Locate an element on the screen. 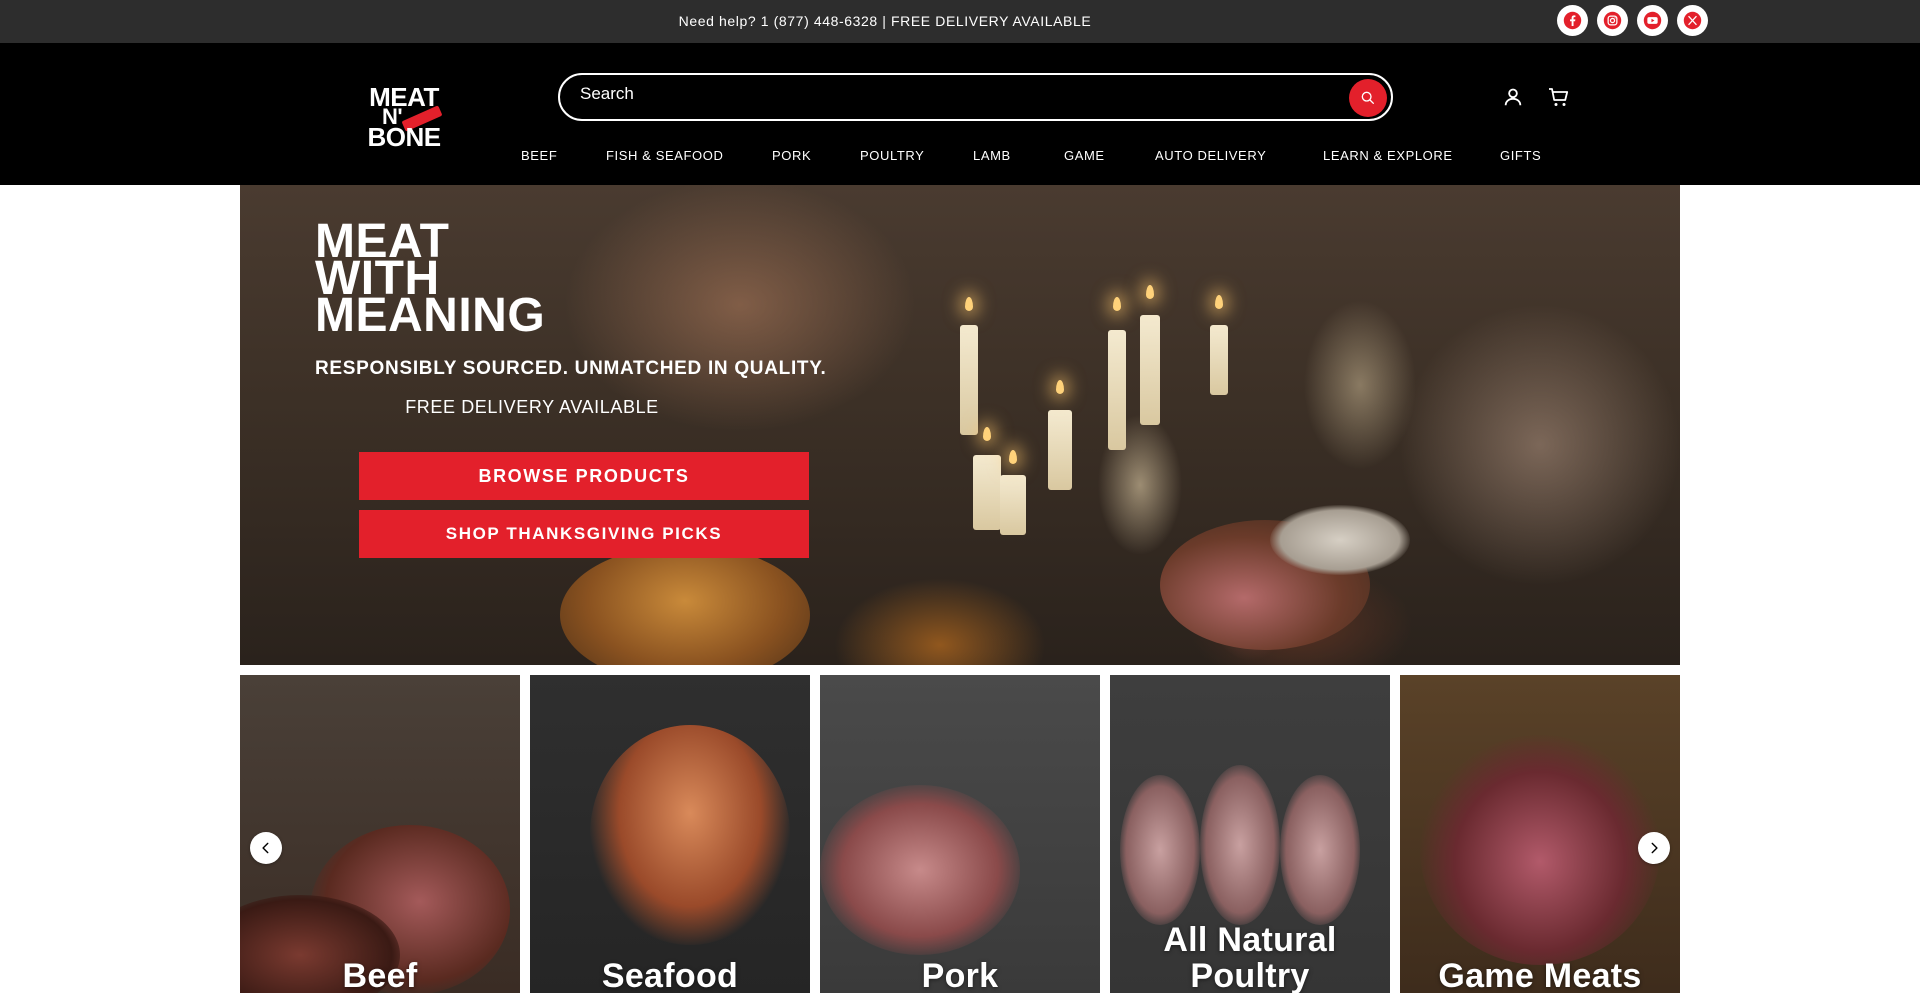  bowl-image is located at coordinates (1340, 540).